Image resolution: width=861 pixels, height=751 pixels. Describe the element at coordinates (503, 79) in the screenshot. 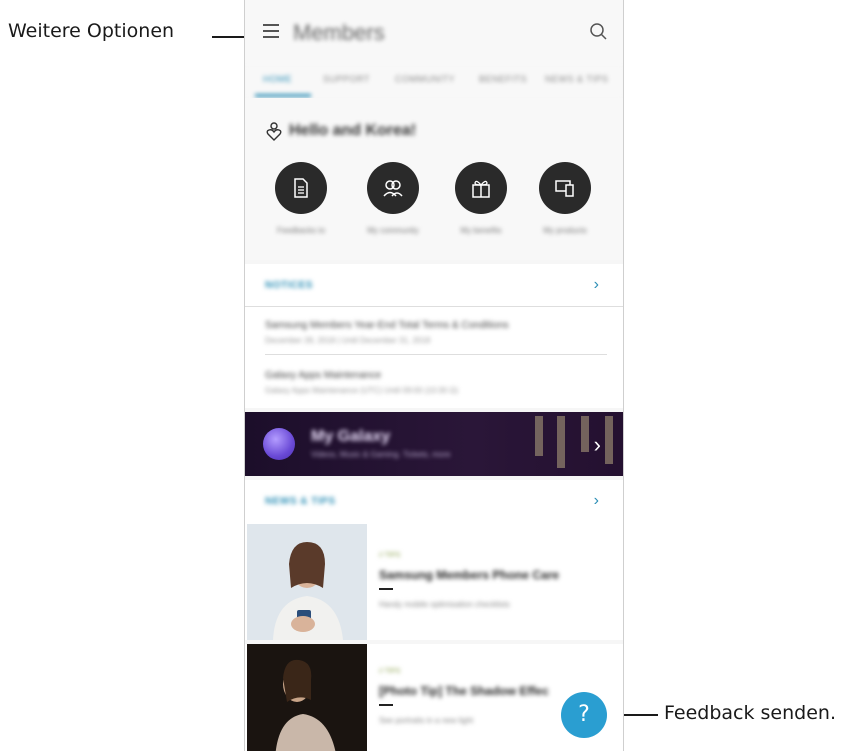

I see `tab-benefits: BENEFITS` at that location.